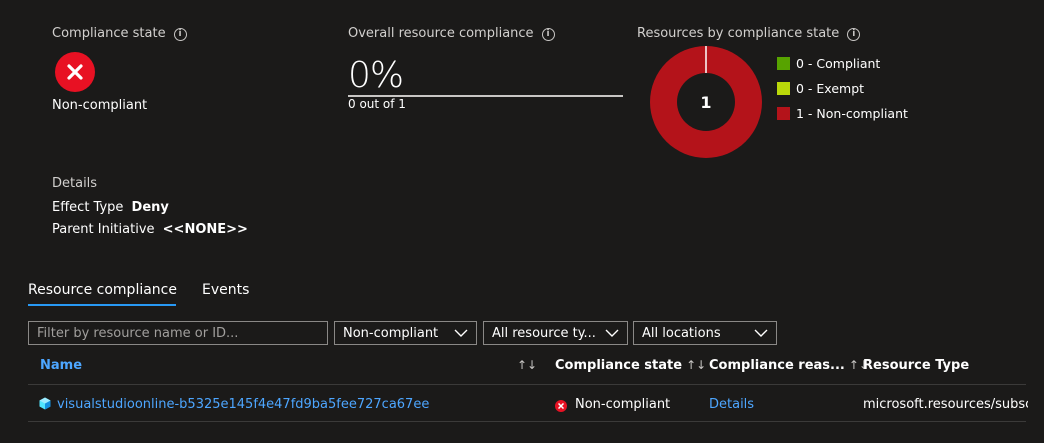  What do you see at coordinates (225, 290) in the screenshot?
I see `tab-events: Events` at bounding box center [225, 290].